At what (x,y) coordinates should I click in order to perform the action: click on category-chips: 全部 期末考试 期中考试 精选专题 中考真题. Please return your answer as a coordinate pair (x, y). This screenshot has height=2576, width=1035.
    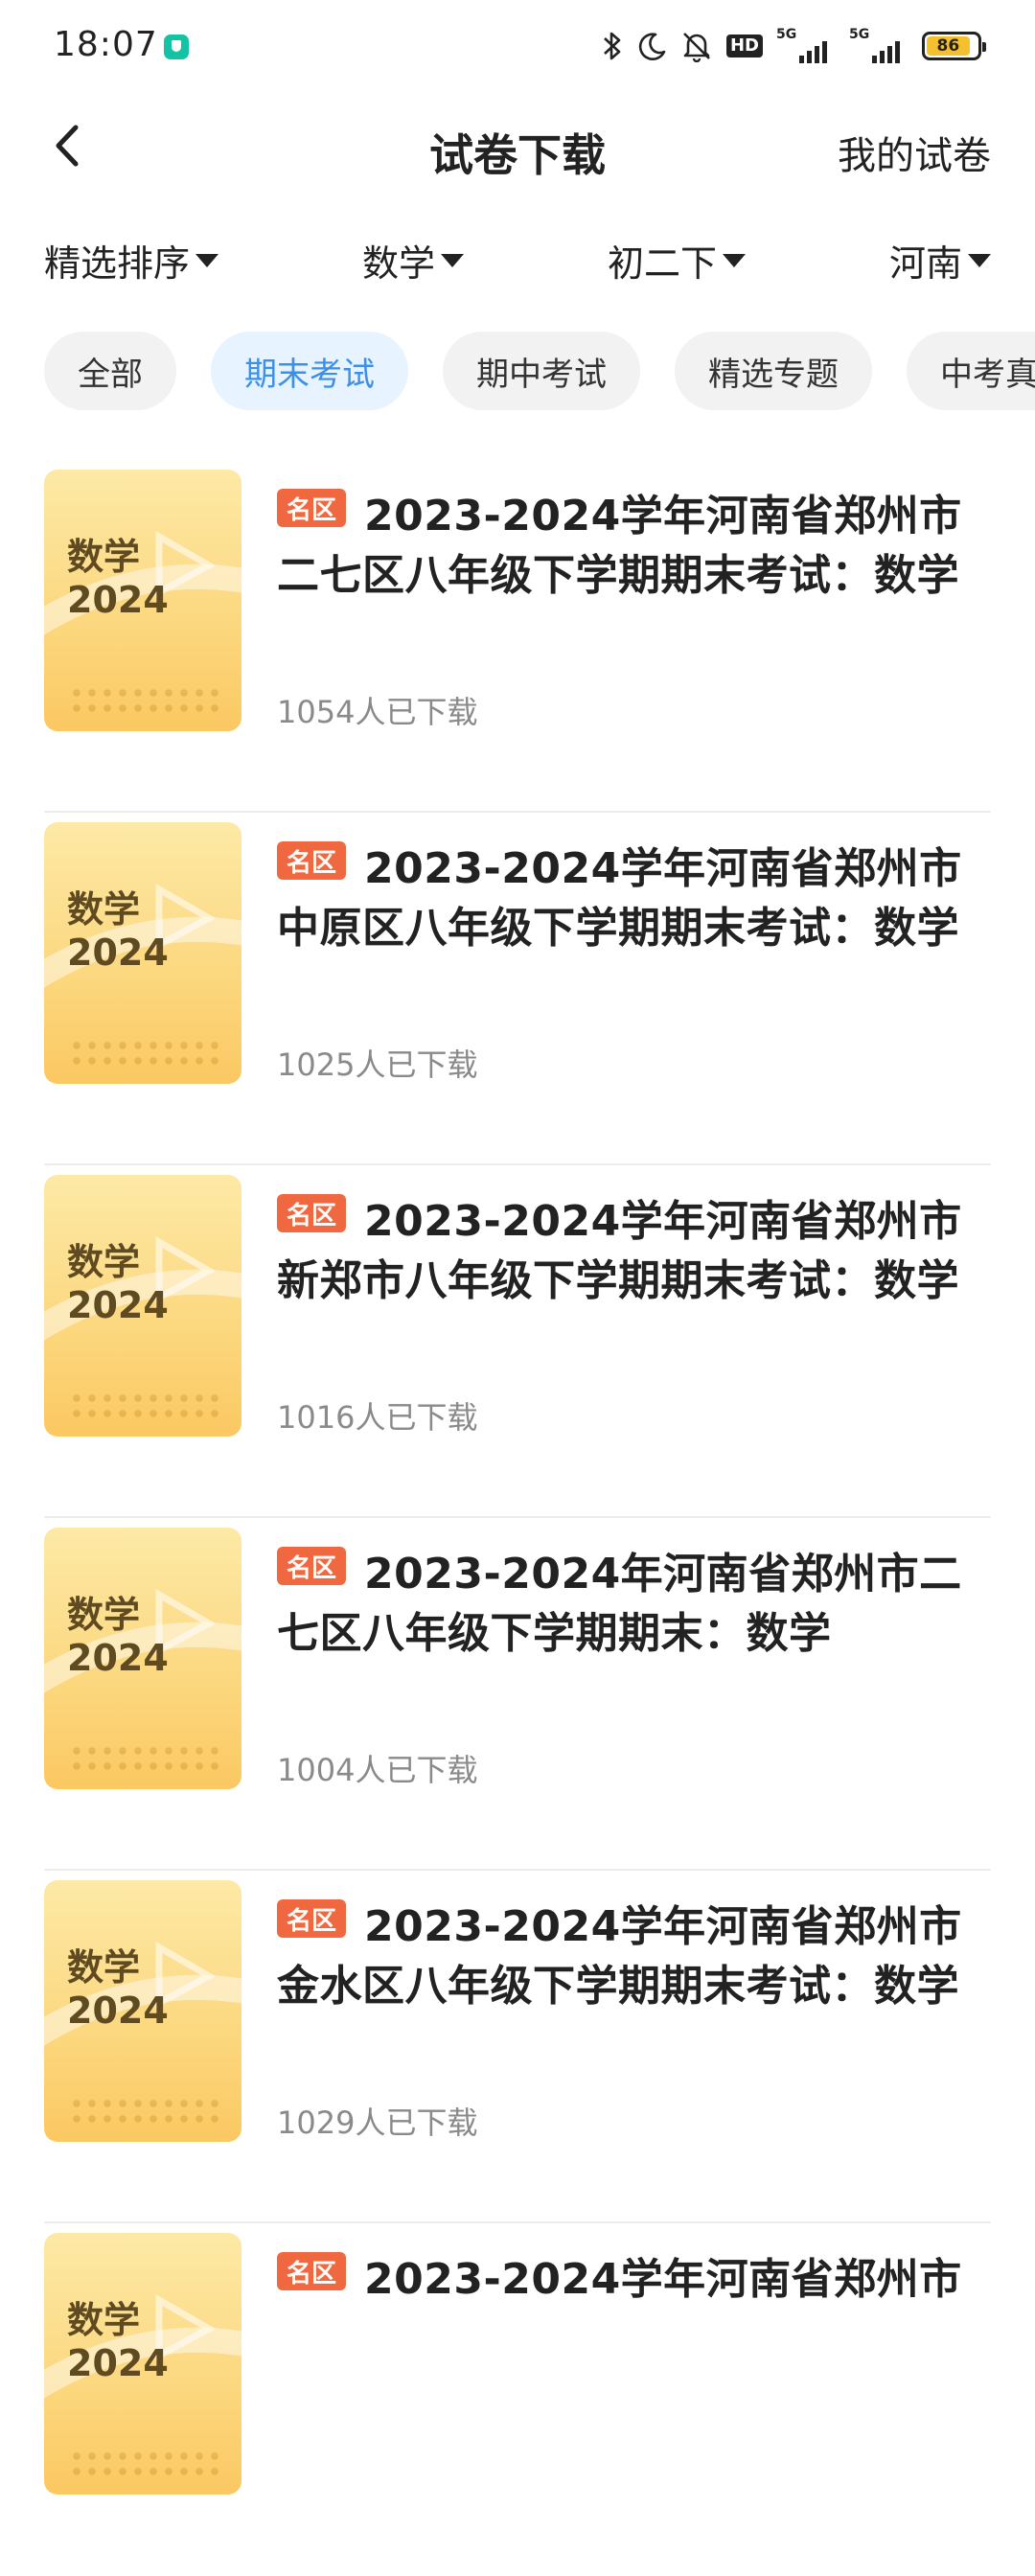
    Looking at the image, I should click on (517, 372).